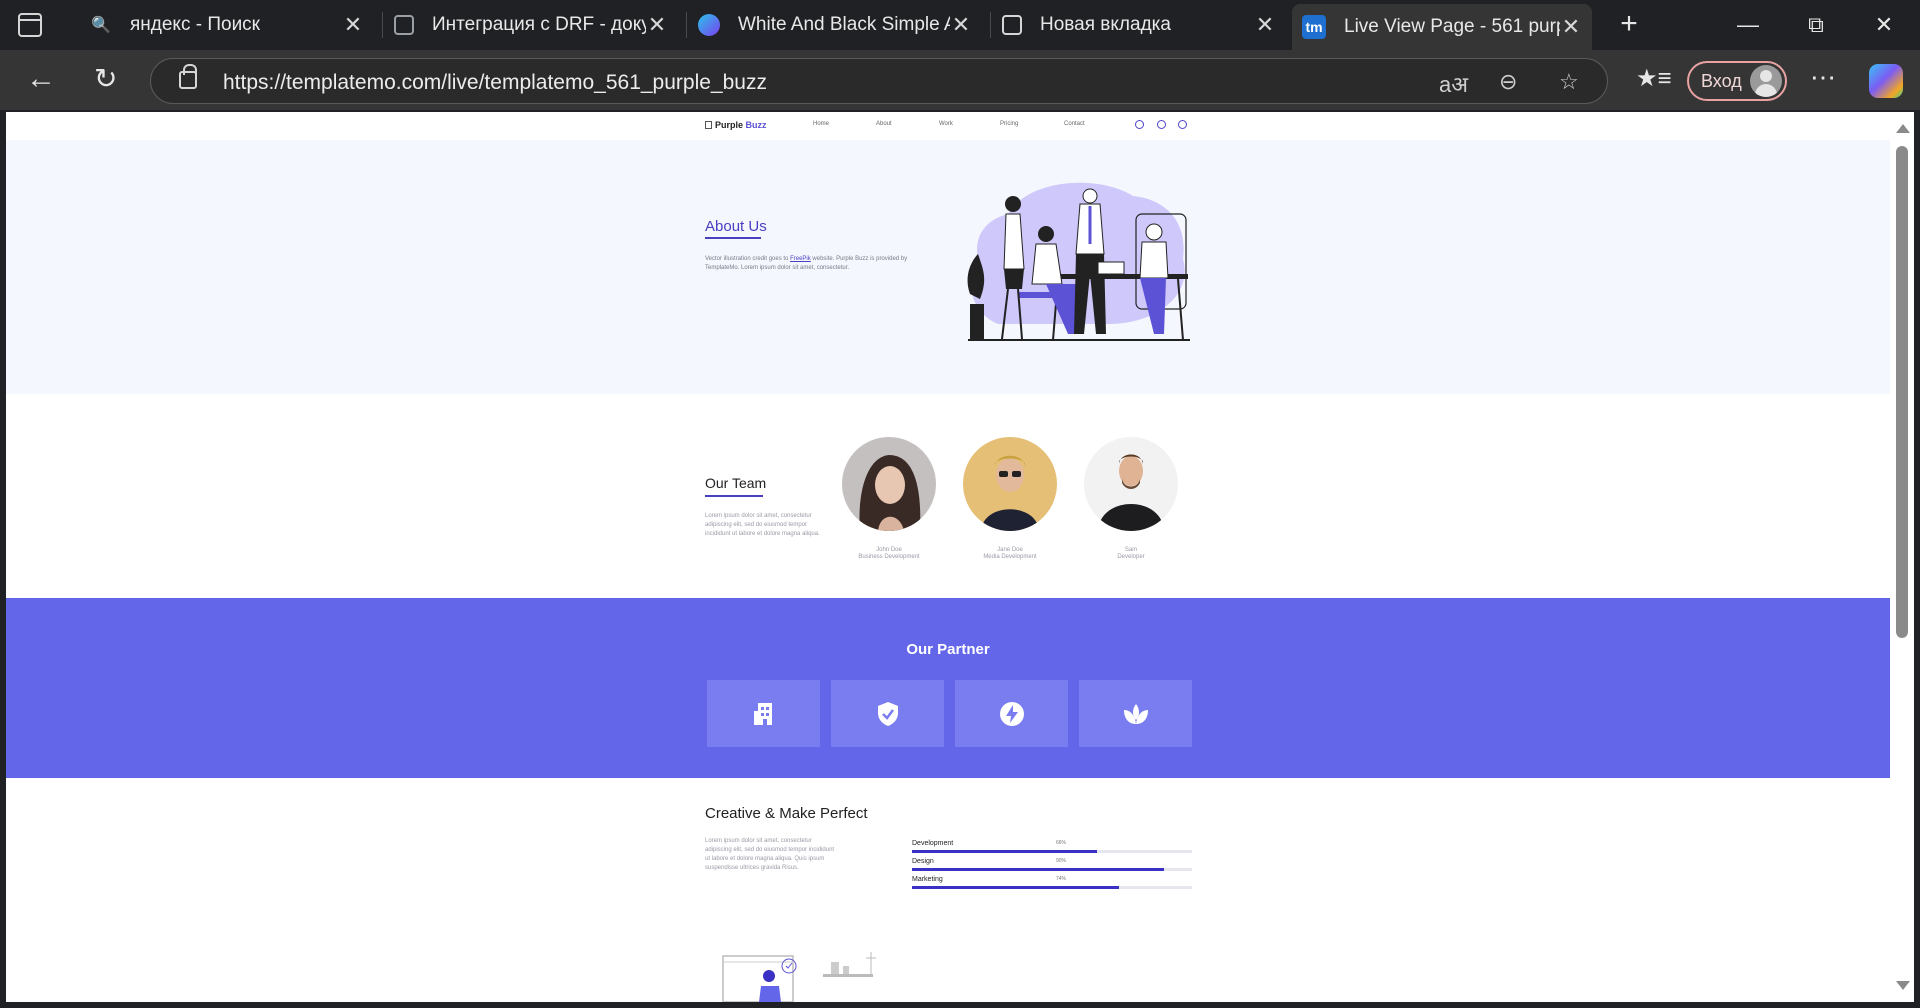 This screenshot has width=1920, height=1008. I want to click on user-icon, so click(1182, 124).